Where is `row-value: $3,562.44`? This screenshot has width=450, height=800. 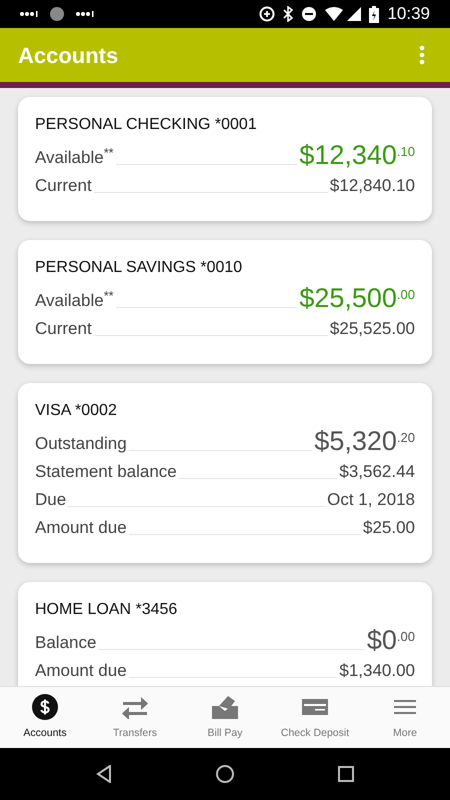 row-value: $3,562.44 is located at coordinates (377, 472).